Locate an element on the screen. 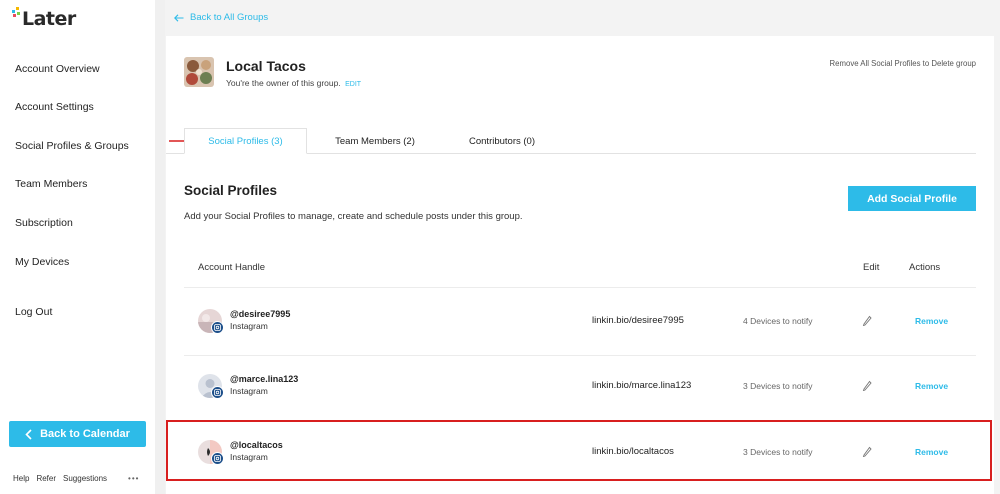 Image resolution: width=1000 pixels, height=494 pixels. sidebar-item-my-devices: My Devices is located at coordinates (42, 262).